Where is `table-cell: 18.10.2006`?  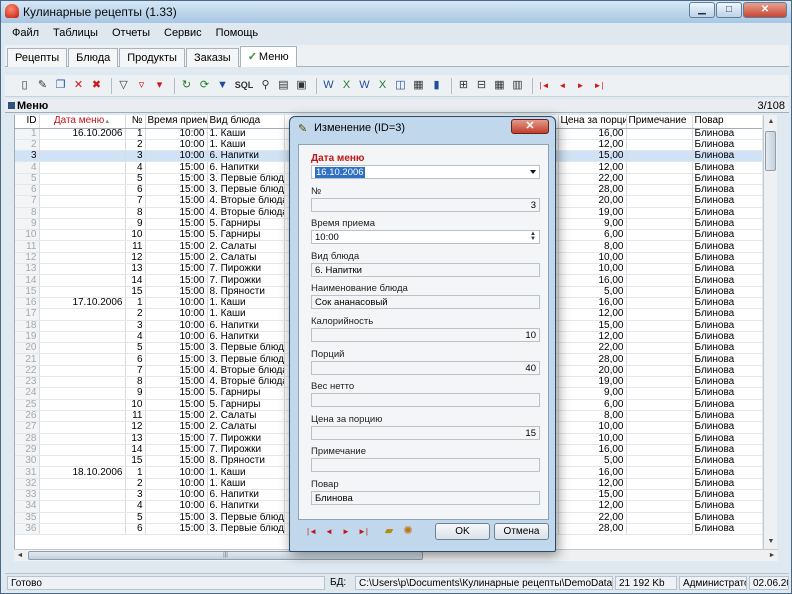 table-cell: 18.10.2006 is located at coordinates (82, 472).